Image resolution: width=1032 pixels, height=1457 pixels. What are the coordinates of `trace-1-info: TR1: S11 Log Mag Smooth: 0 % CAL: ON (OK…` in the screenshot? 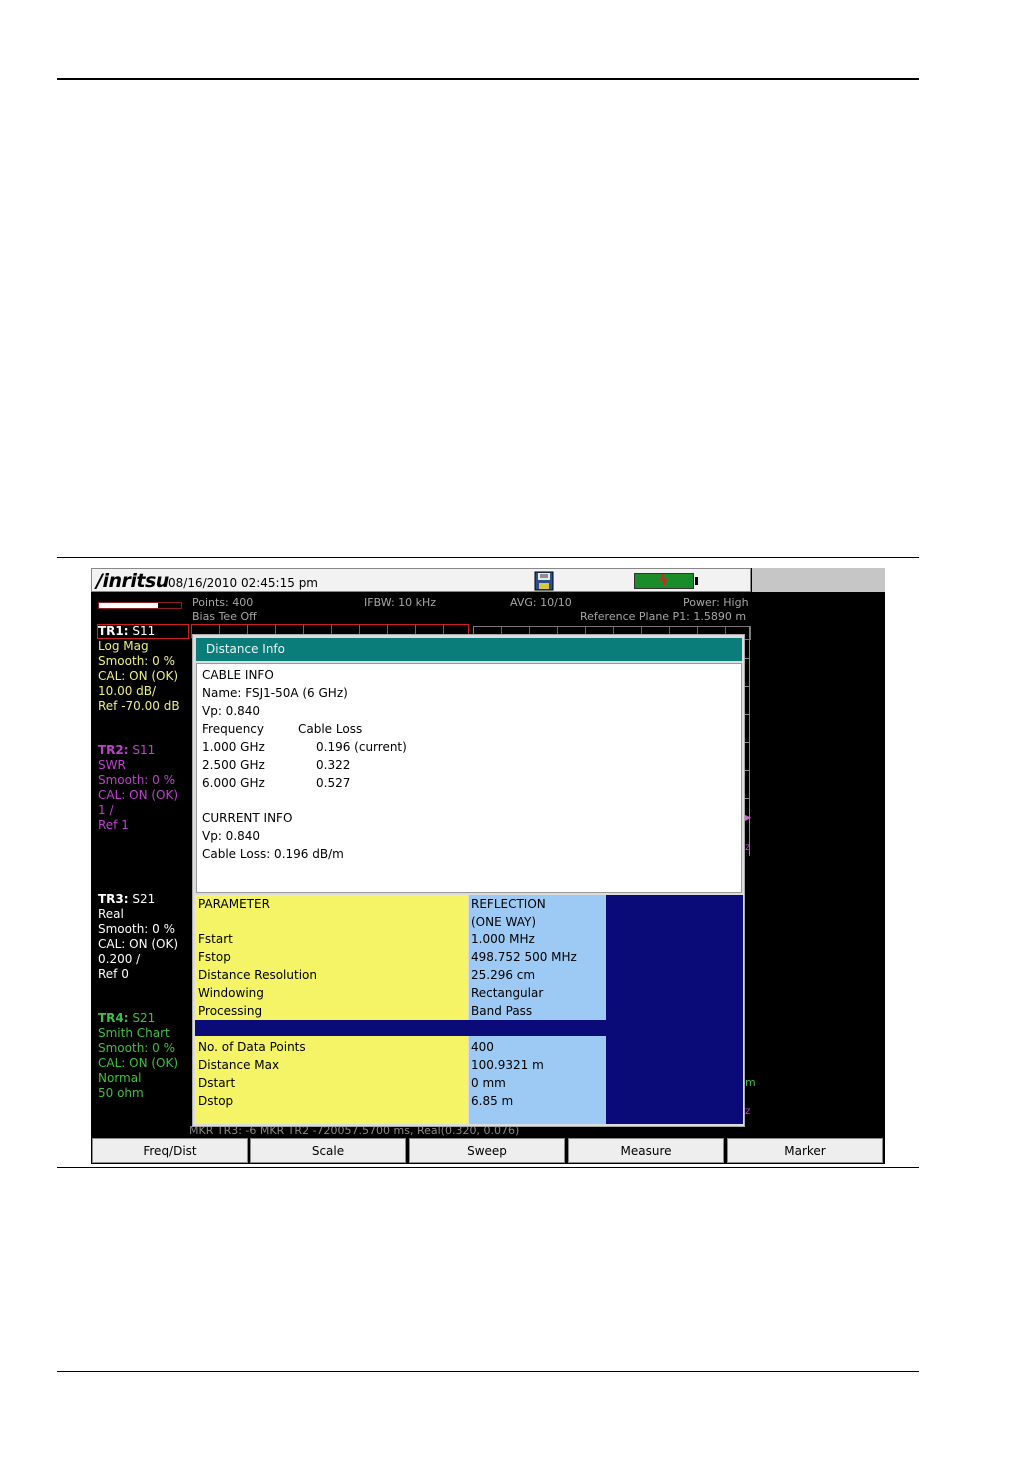 It's located at (139, 669).